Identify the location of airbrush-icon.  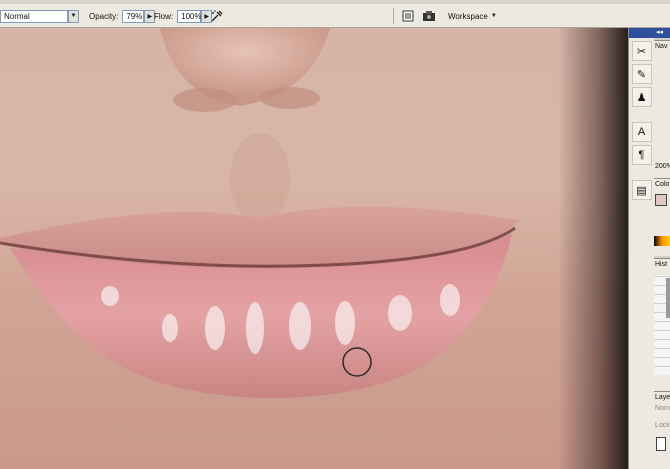
(217, 16).